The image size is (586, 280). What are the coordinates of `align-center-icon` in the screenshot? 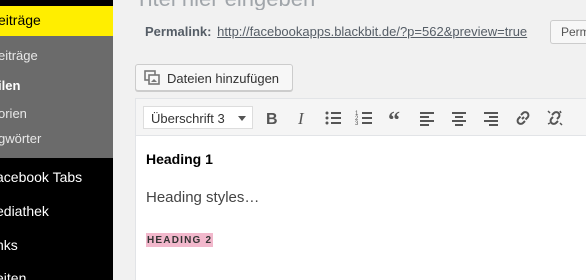 It's located at (459, 118).